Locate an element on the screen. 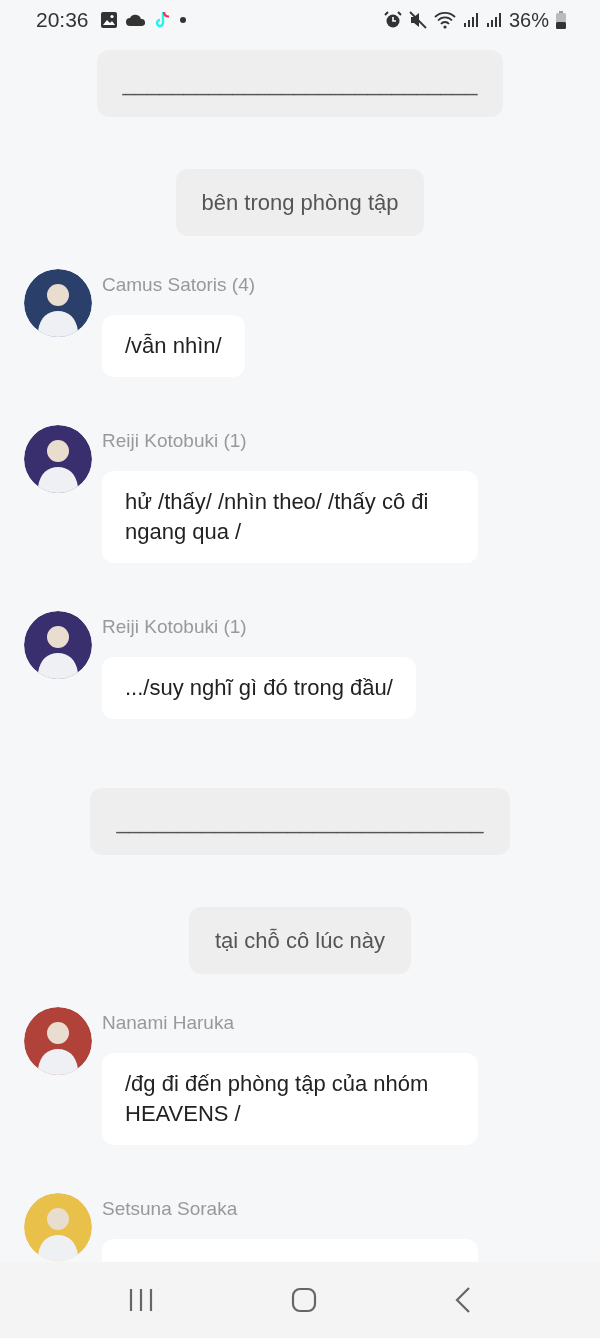 The image size is (600, 1338). narration-text: _____________________________ is located at coordinates (300, 83).